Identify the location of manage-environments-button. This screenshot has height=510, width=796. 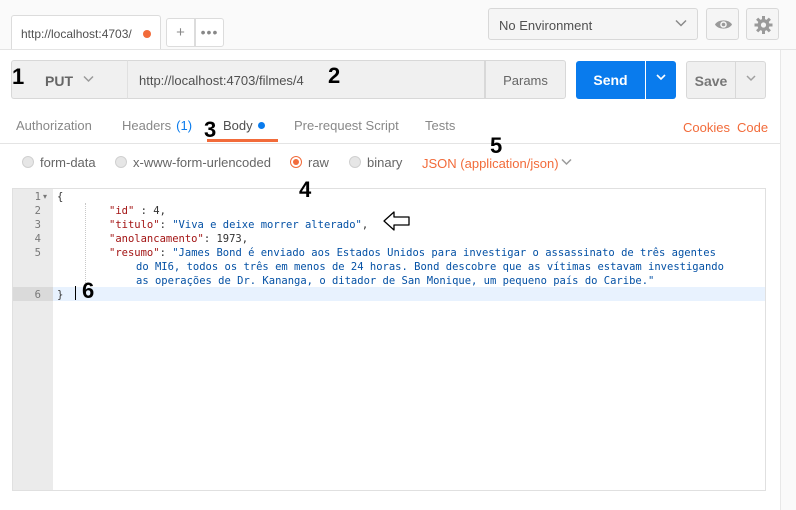
(762, 24).